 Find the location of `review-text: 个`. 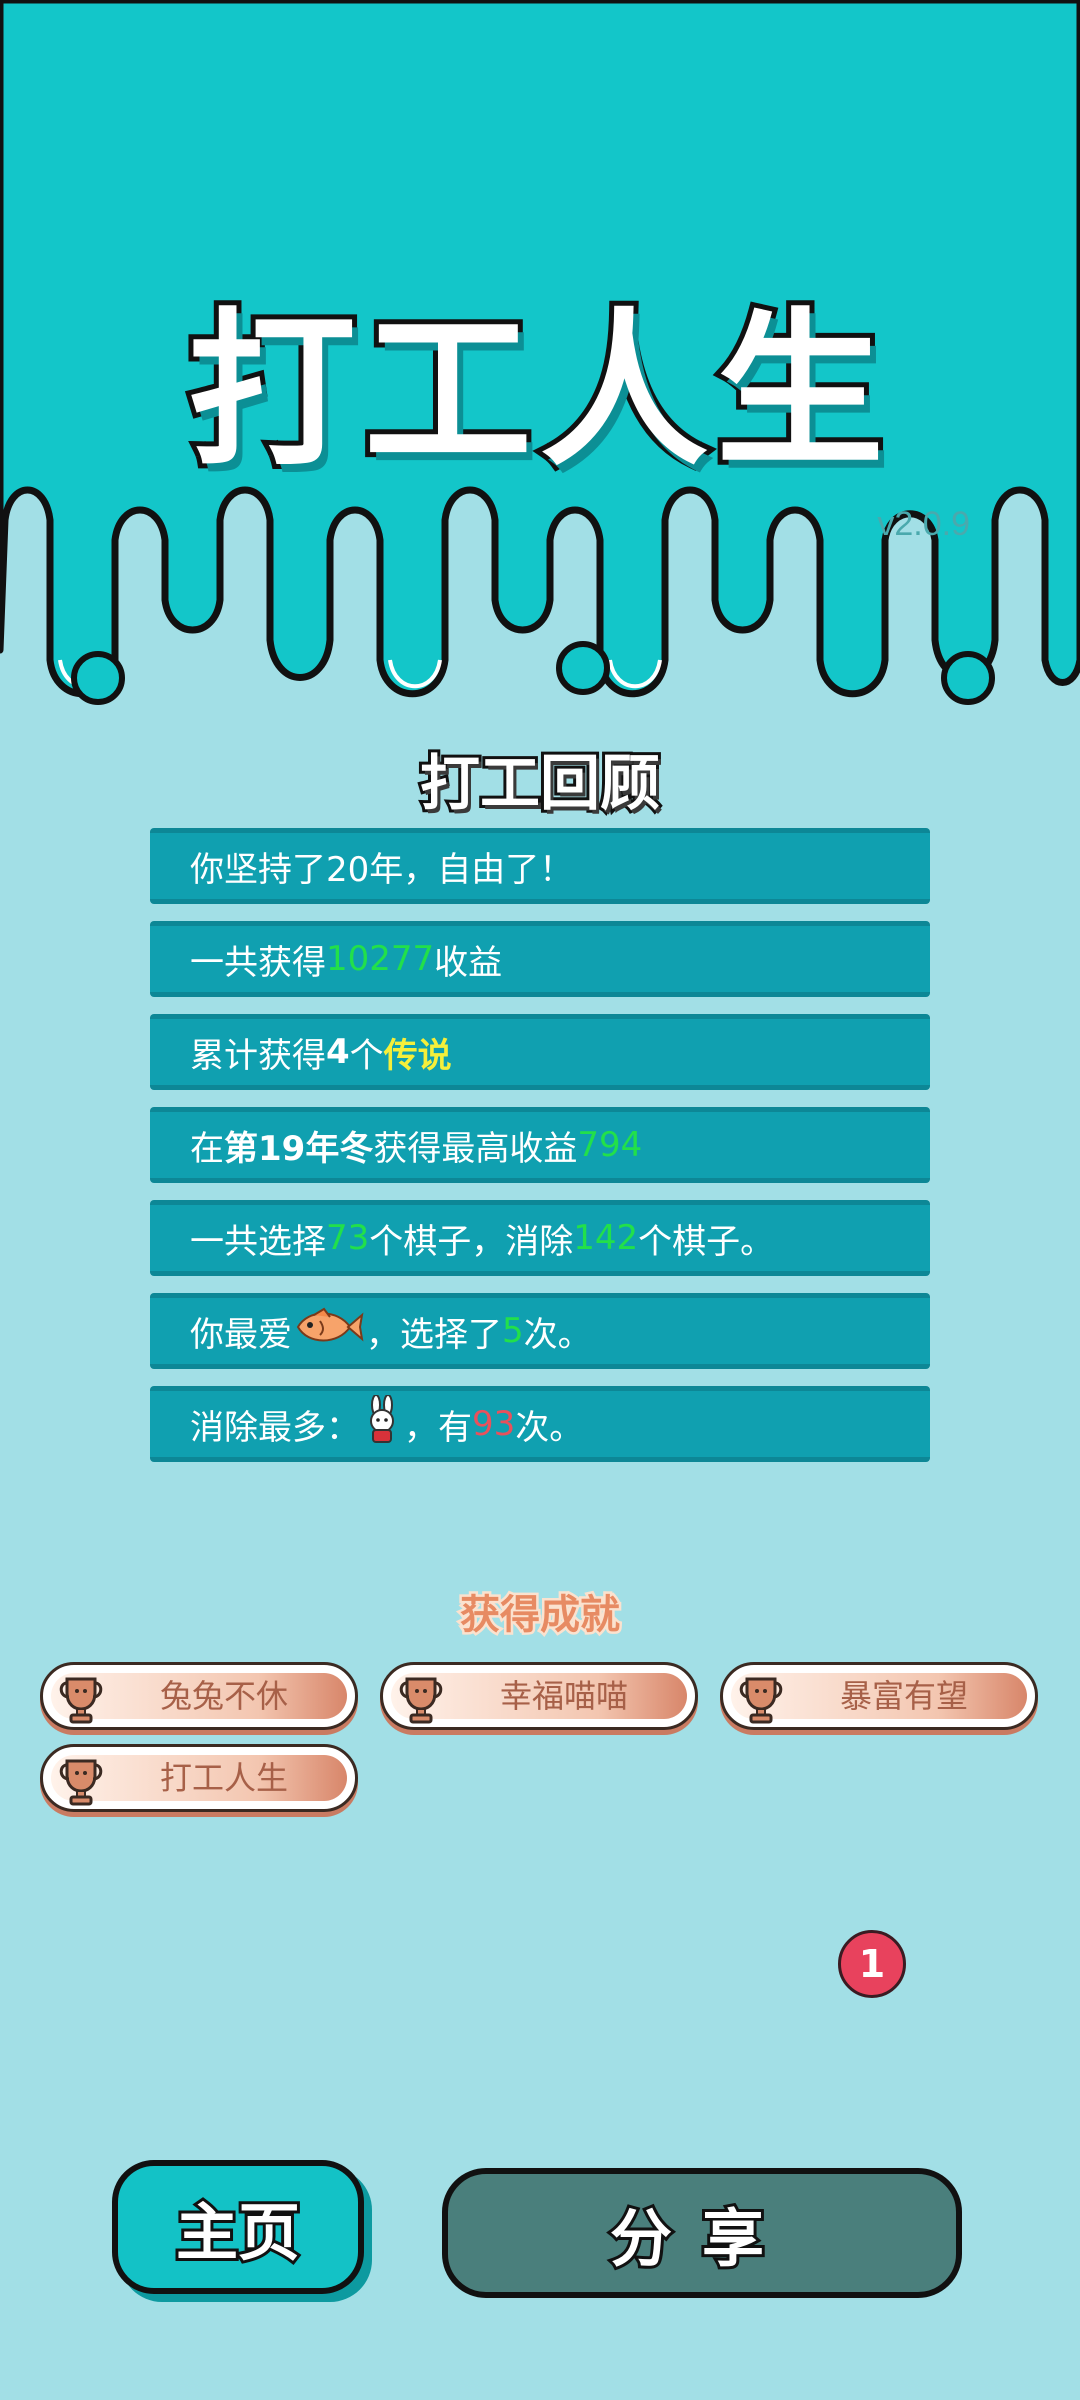

review-text: 个 is located at coordinates (366, 1055).